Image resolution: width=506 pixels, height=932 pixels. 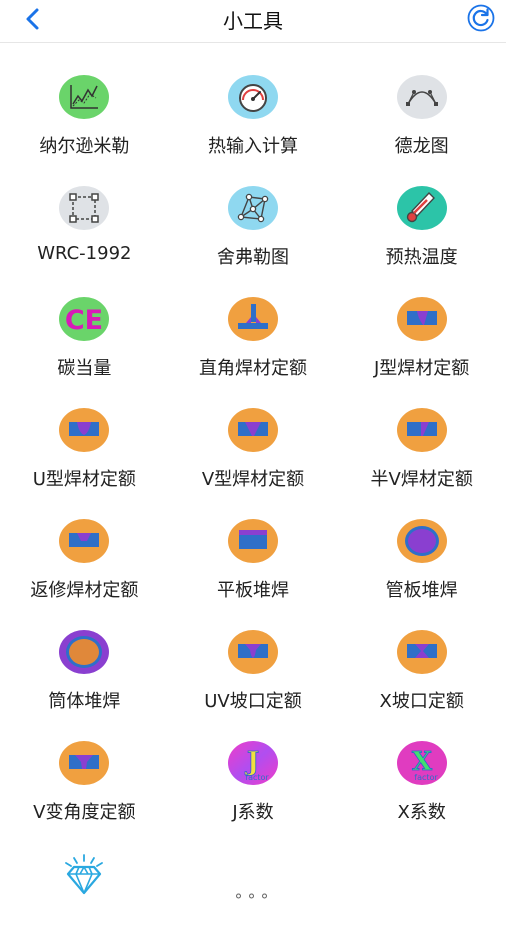 I want to click on tool-u-groove: U型焊材定额, so click(x=84, y=433).